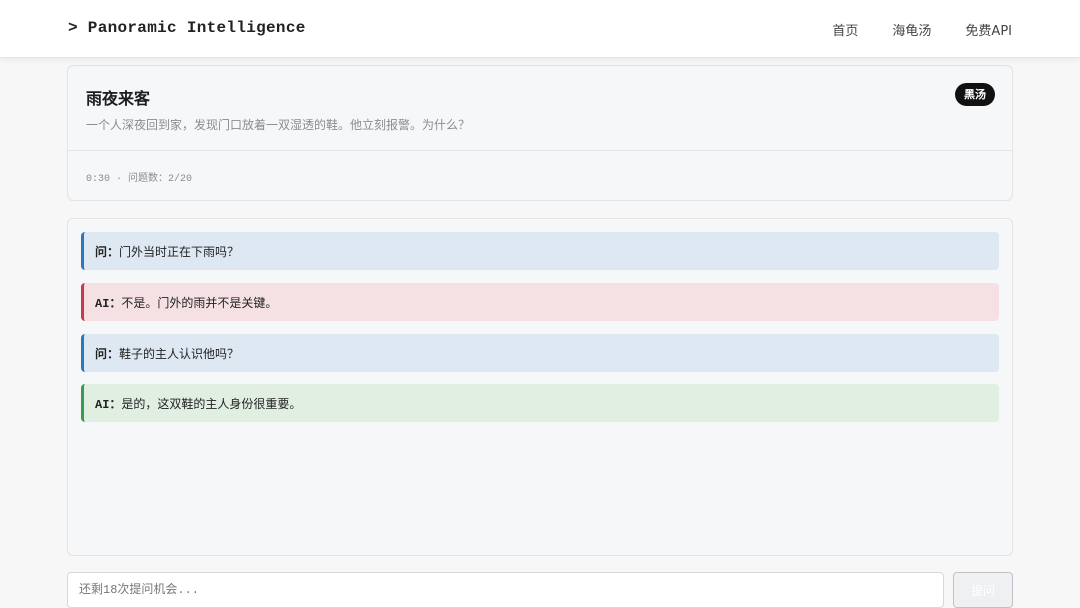  Describe the element at coordinates (540, 403) in the screenshot. I see `ai-answer-yes: AI： 是的，这双鞋的主人身份很重要。` at that location.